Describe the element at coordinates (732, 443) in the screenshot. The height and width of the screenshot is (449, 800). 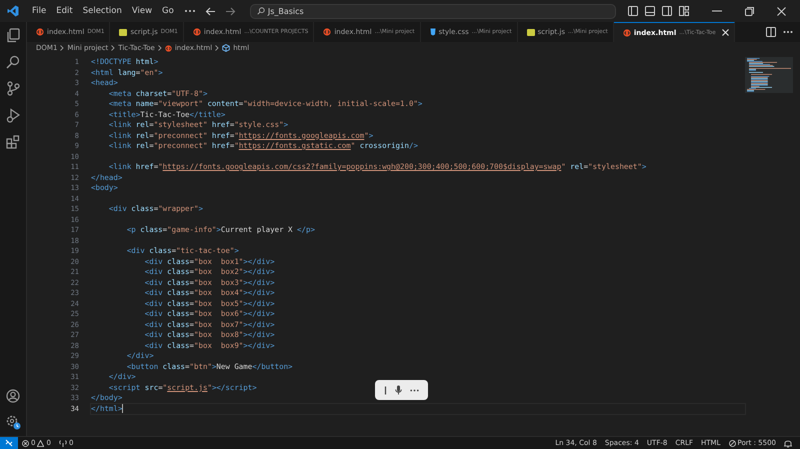
I see `no-entry-icon` at that location.